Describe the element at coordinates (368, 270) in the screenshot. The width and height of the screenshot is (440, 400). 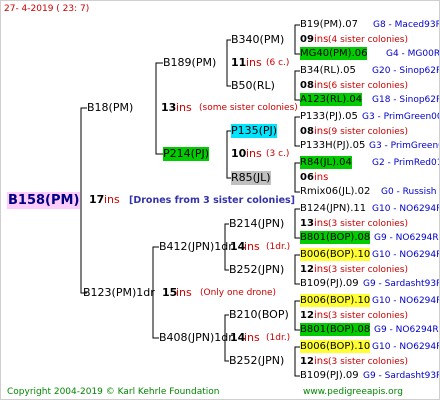
I see `gen4-note-6: (3 sister colonies)` at that location.